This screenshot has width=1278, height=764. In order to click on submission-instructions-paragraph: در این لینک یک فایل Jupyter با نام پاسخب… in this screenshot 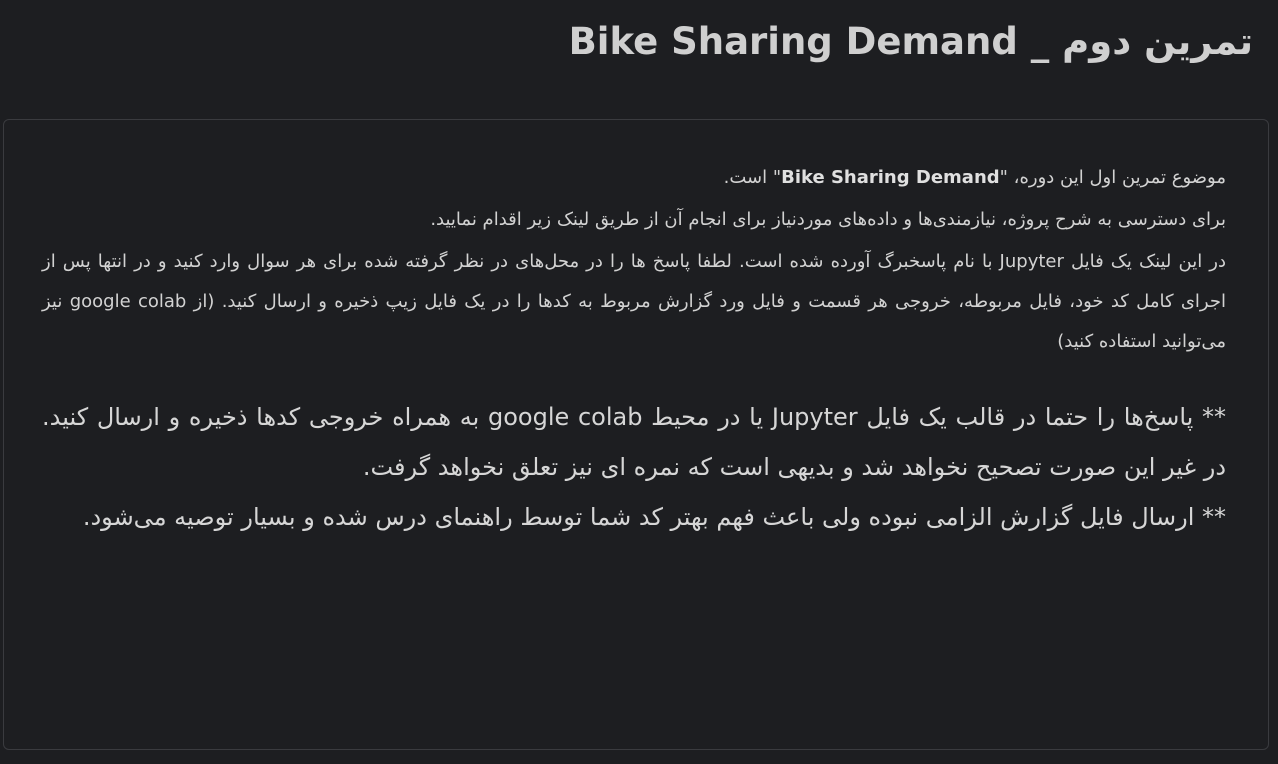, I will do `click(634, 301)`.